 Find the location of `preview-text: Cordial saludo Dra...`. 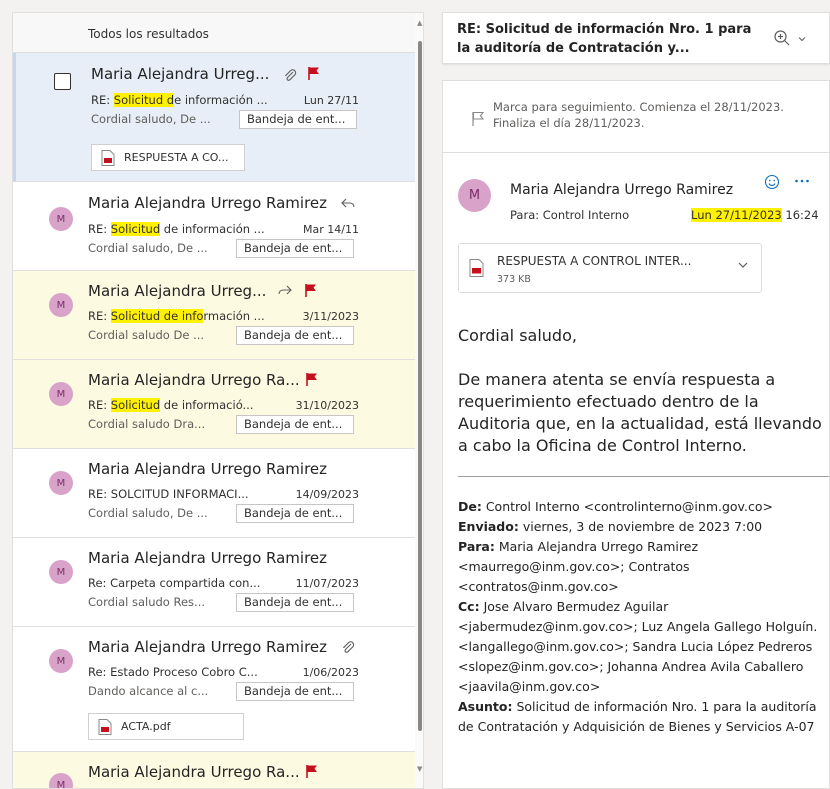

preview-text: Cordial saludo Dra... is located at coordinates (147, 424).